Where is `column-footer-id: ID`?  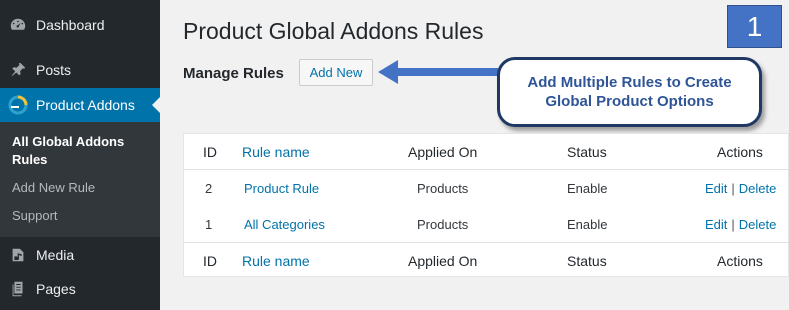
column-footer-id: ID is located at coordinates (210, 261).